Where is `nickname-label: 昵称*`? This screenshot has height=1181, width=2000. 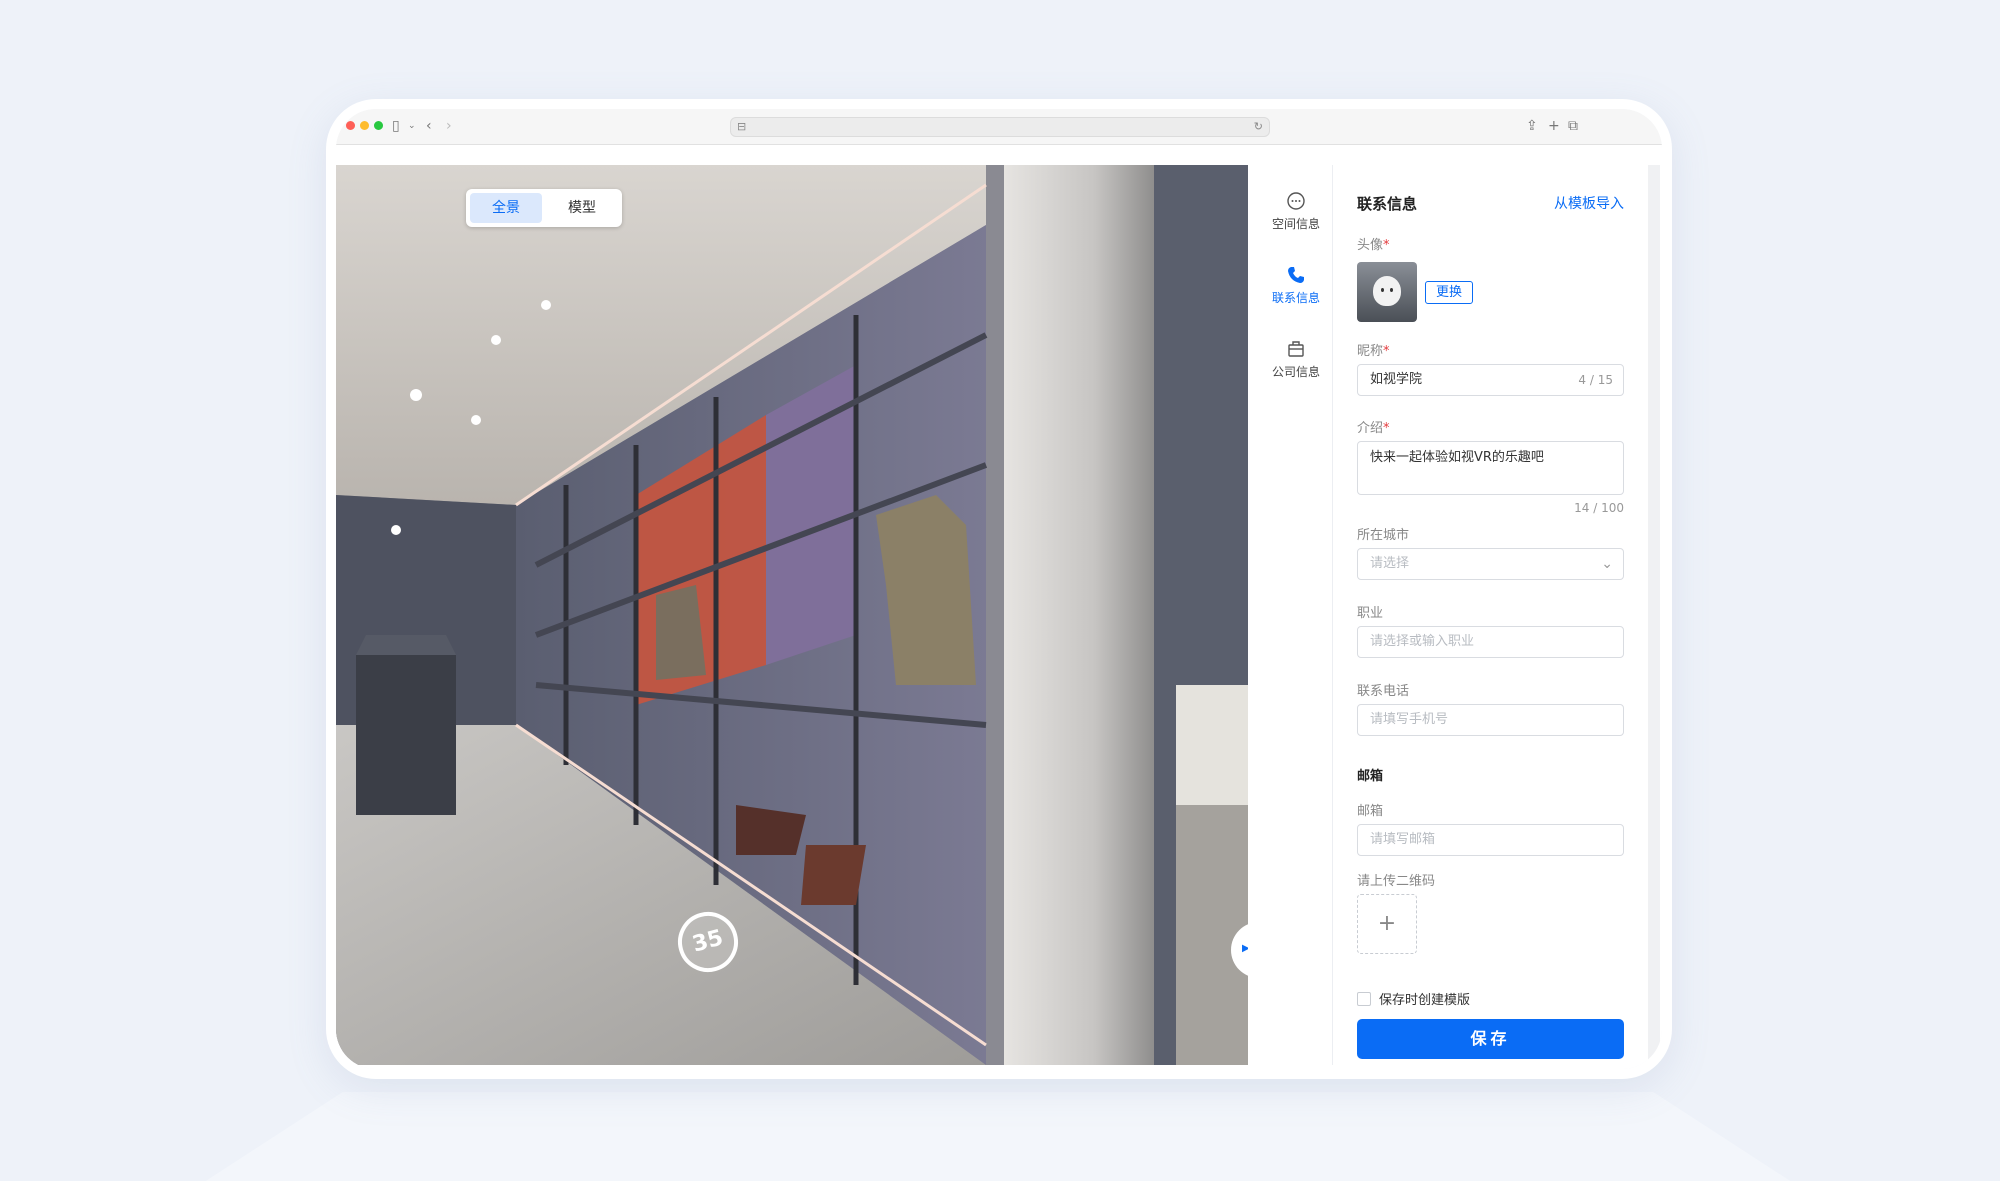
nickname-label: 昵称* is located at coordinates (1373, 351).